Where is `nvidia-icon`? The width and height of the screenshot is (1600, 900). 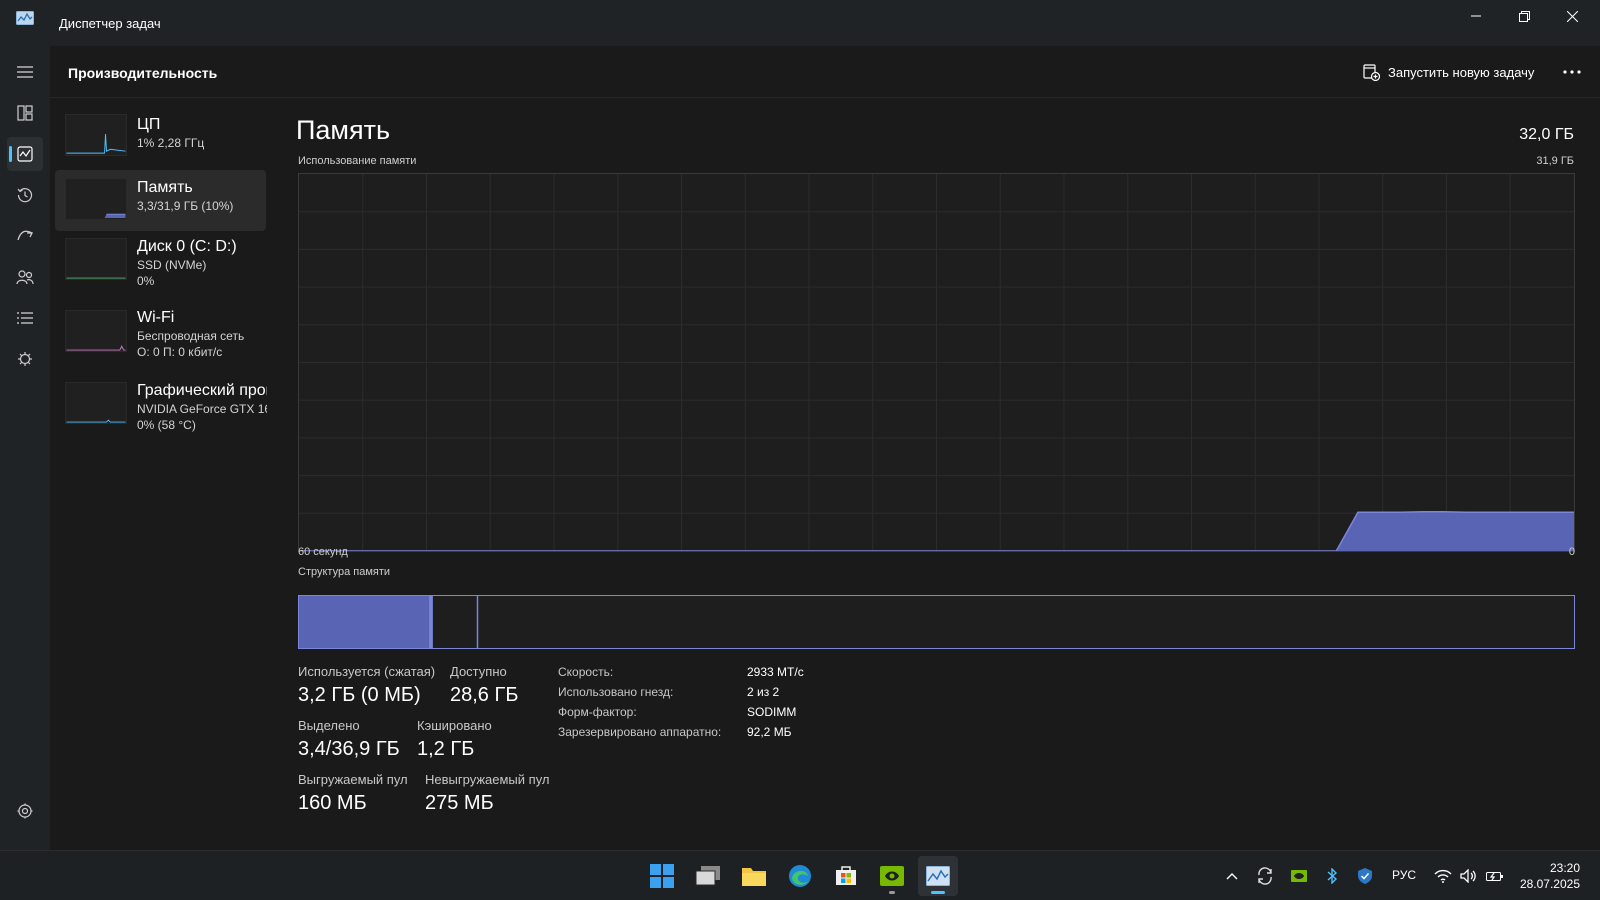 nvidia-icon is located at coordinates (892, 876).